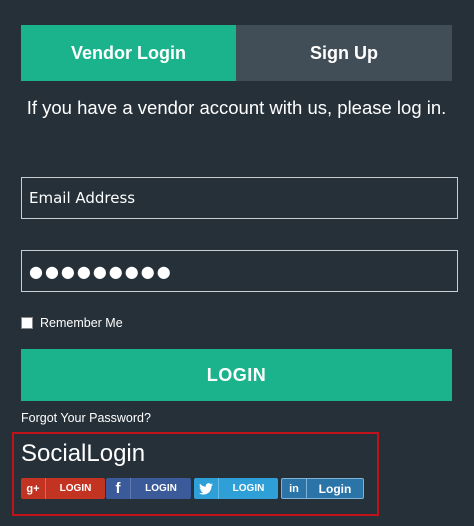 This screenshot has width=474, height=526. I want to click on email-field, so click(239, 198).